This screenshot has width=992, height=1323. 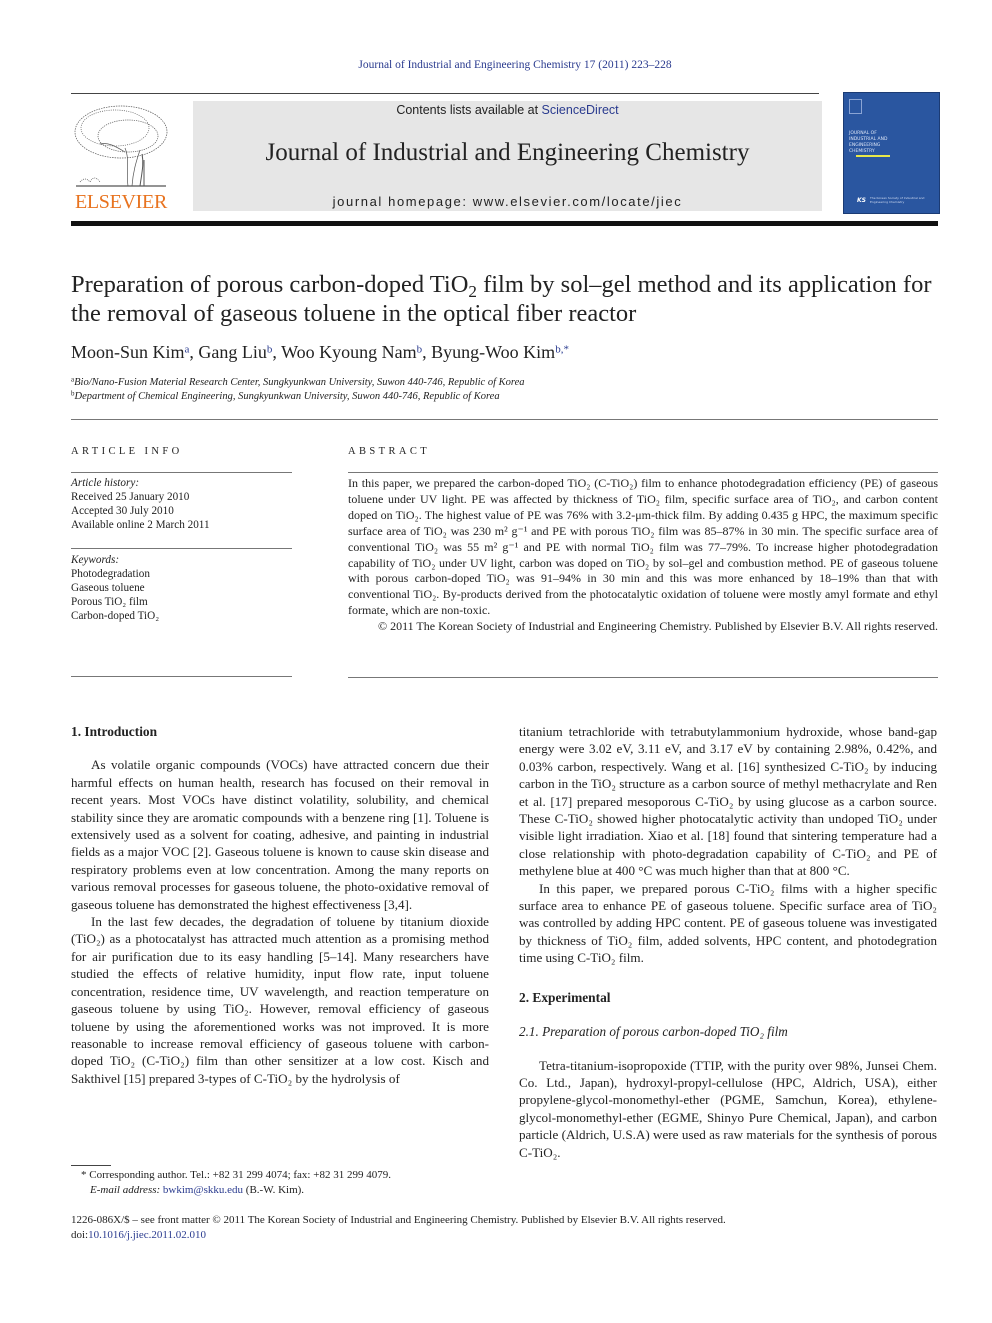 I want to click on history-item: Accepted 30 July 2010, so click(x=122, y=511).